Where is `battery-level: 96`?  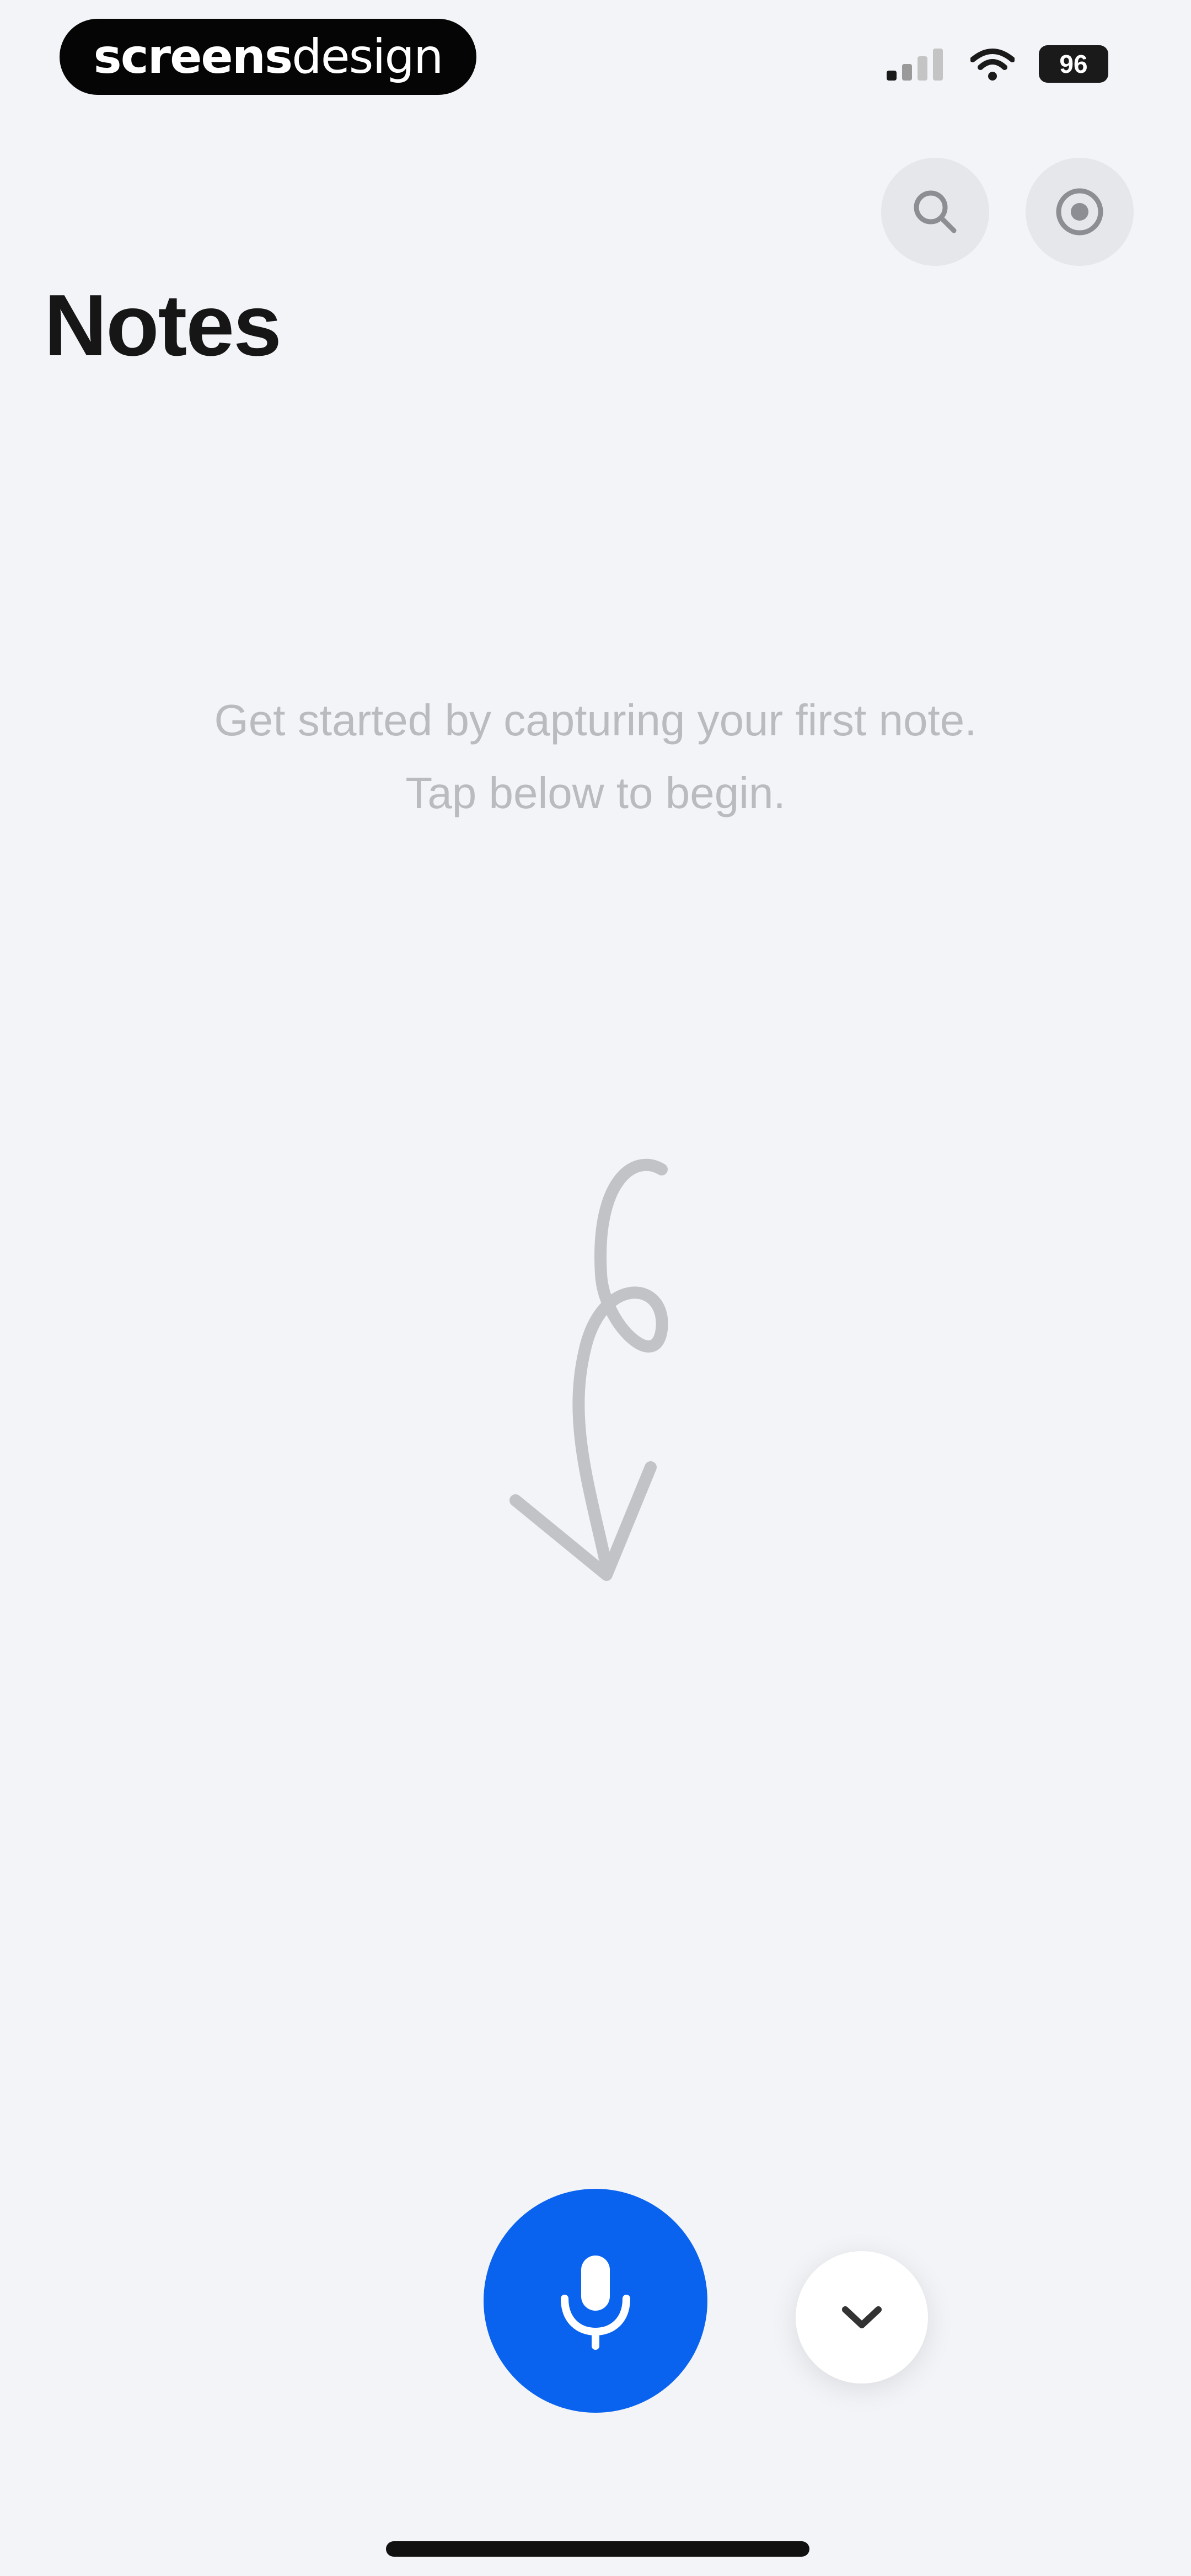
battery-level: 96 is located at coordinates (1073, 64).